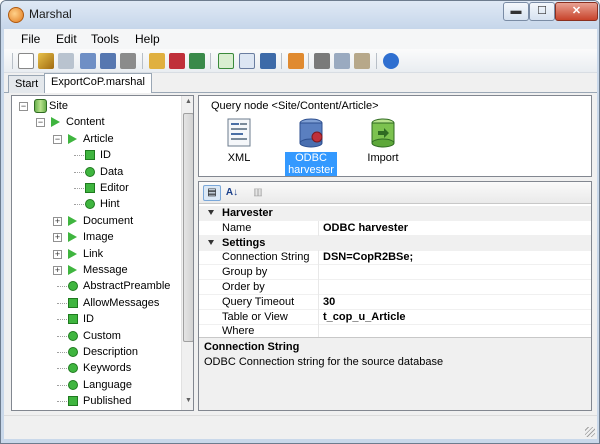 This screenshot has width=600, height=444. I want to click on categorized-view-icon: ▤, so click(212, 193).